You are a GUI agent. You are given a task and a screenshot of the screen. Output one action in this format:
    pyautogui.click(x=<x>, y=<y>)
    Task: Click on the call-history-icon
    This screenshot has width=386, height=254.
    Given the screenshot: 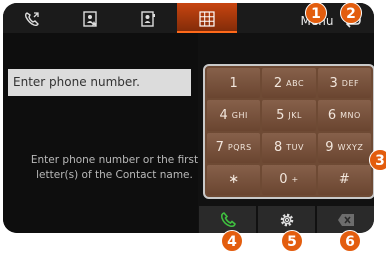 What is the action you would take?
    pyautogui.click(x=31, y=19)
    